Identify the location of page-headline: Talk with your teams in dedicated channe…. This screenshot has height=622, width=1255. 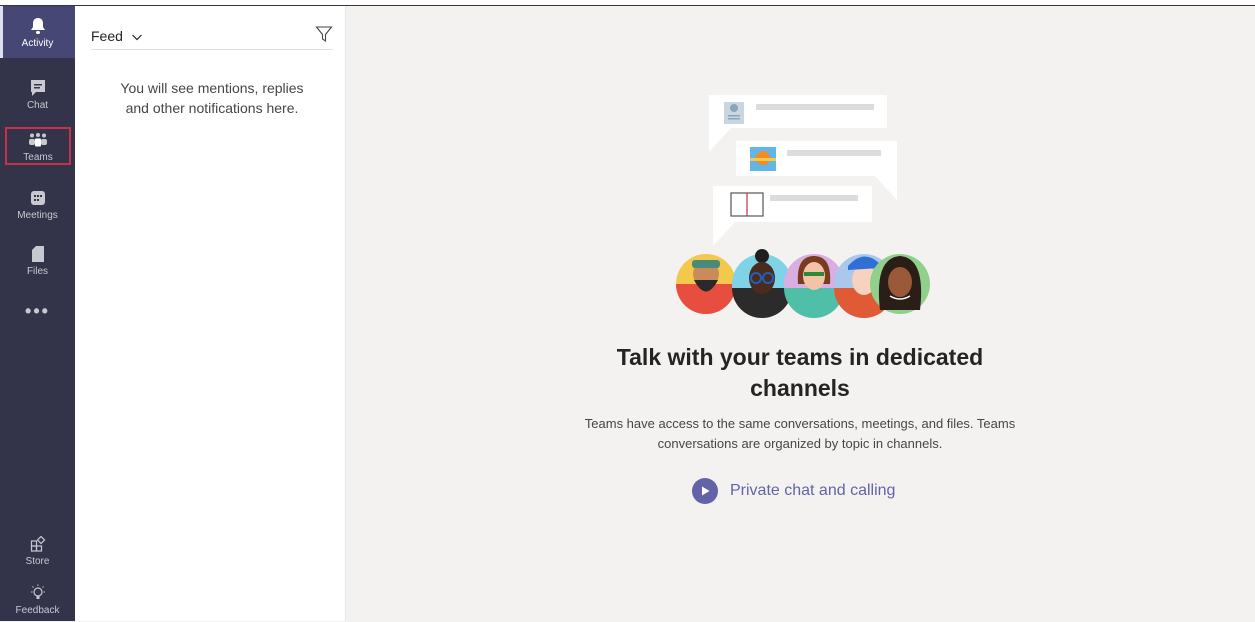
(800, 373).